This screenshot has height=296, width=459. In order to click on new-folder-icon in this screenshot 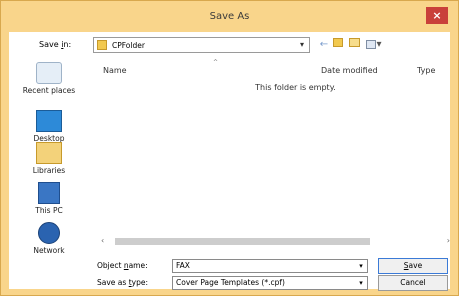, I will do `click(354, 45)`.